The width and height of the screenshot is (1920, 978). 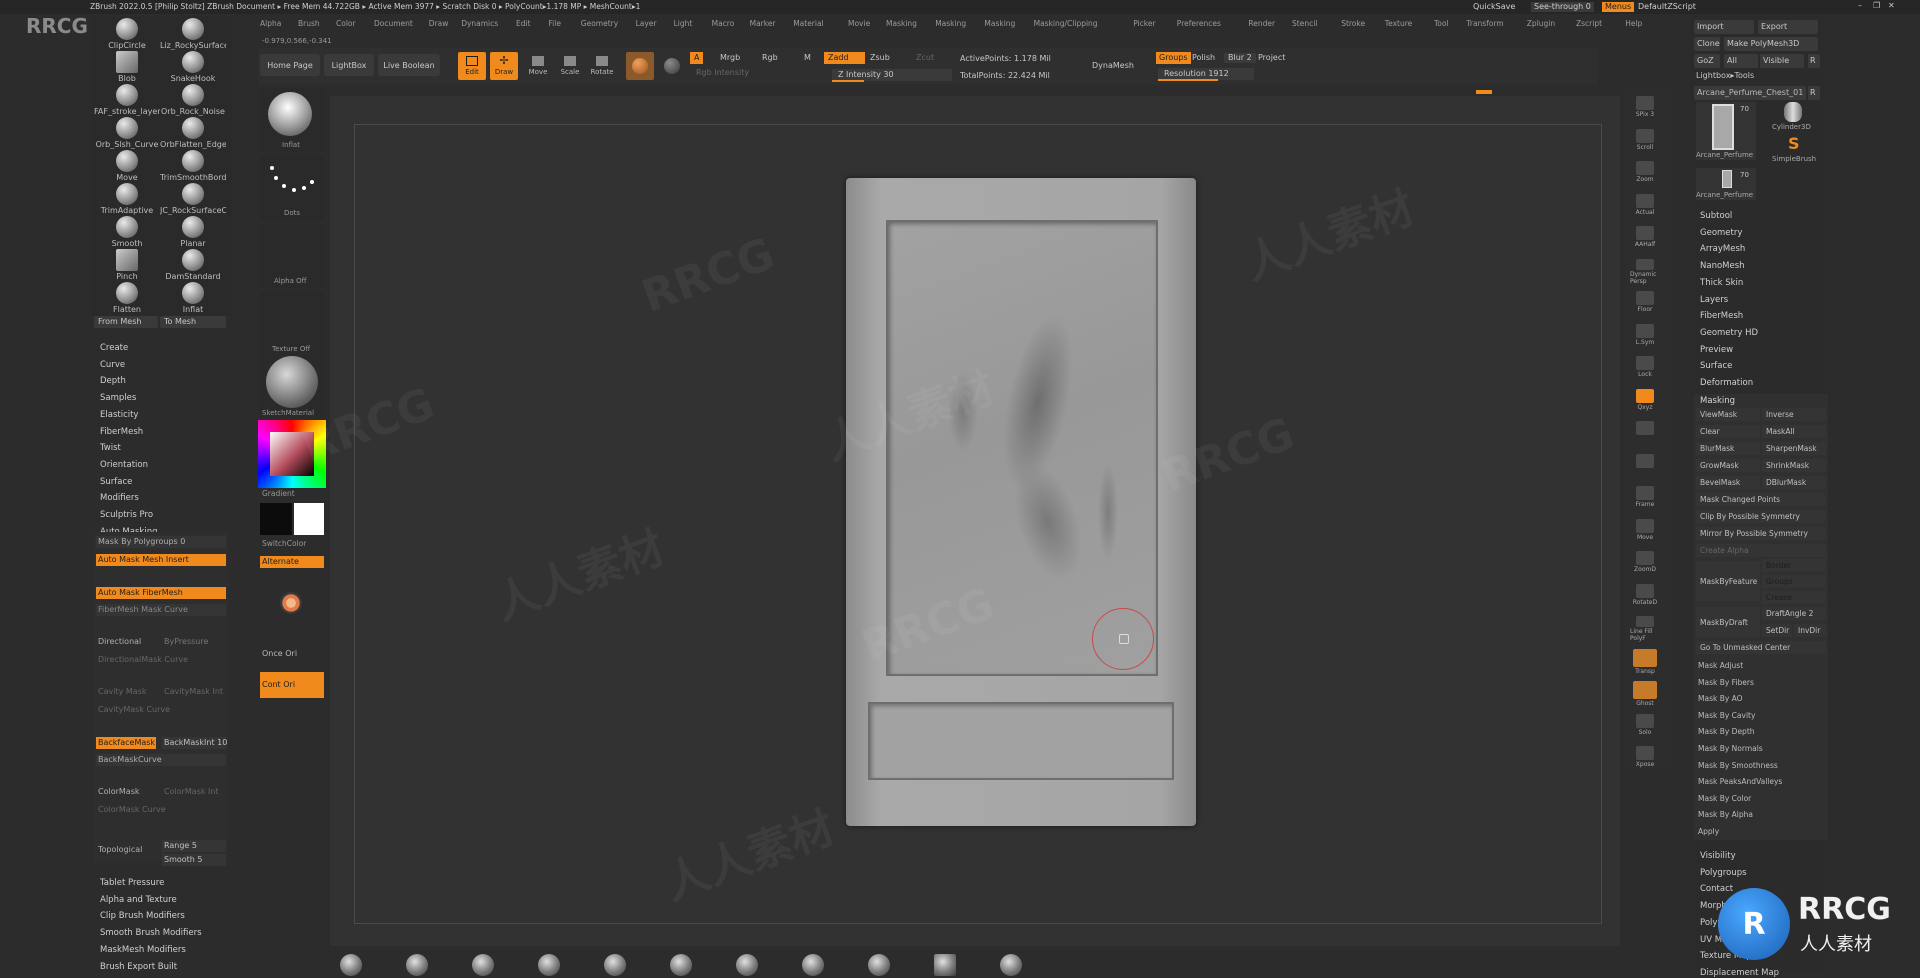 What do you see at coordinates (121, 432) in the screenshot?
I see `left-menu-item: FiberMesh` at bounding box center [121, 432].